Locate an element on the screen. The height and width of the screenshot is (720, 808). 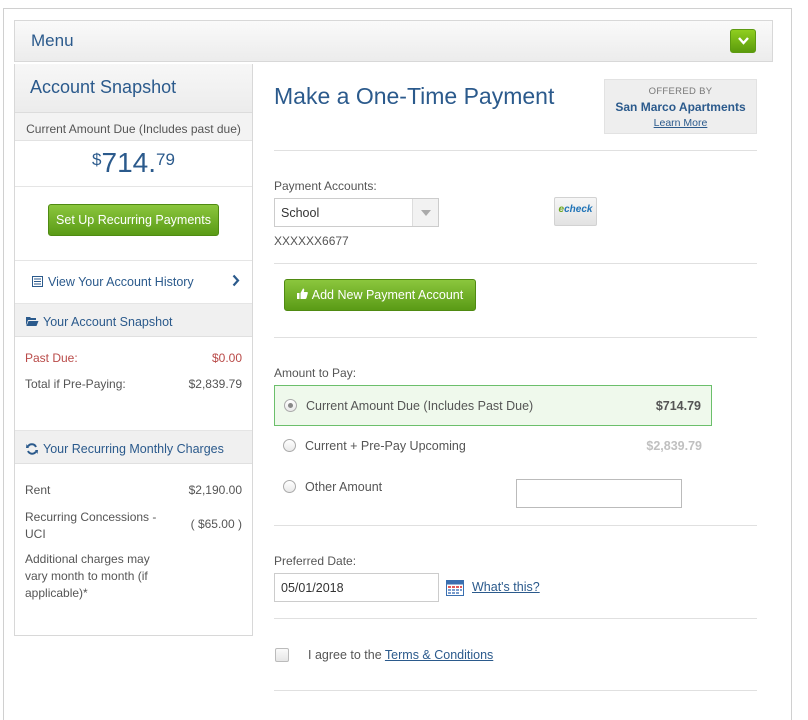
amount-to-pay-label: Amount to Pay: is located at coordinates (315, 373).